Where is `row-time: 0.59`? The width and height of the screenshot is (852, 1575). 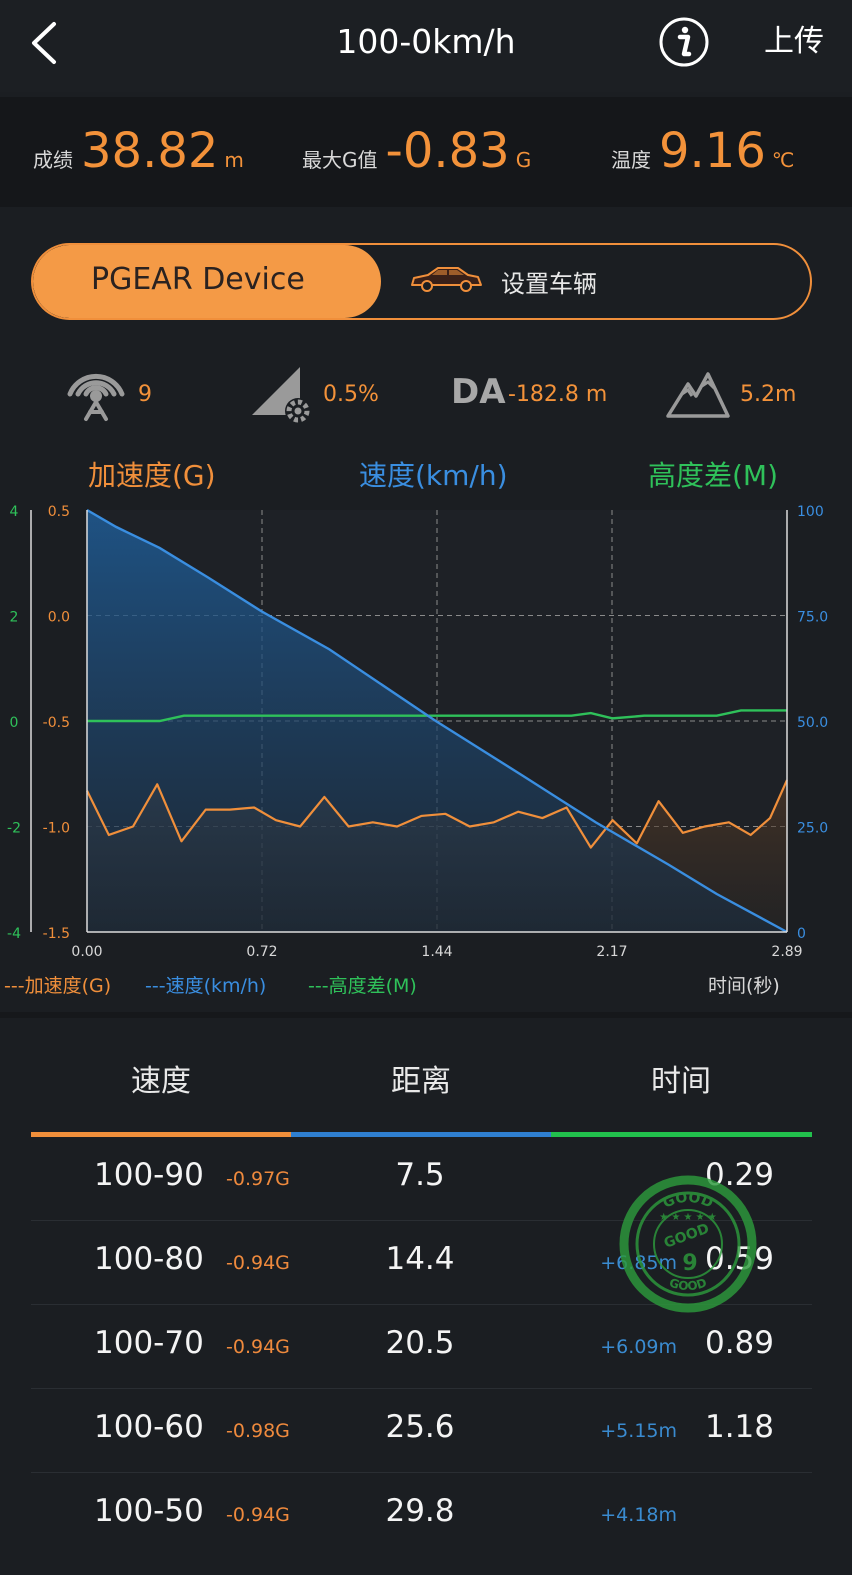 row-time: 0.59 is located at coordinates (739, 1259).